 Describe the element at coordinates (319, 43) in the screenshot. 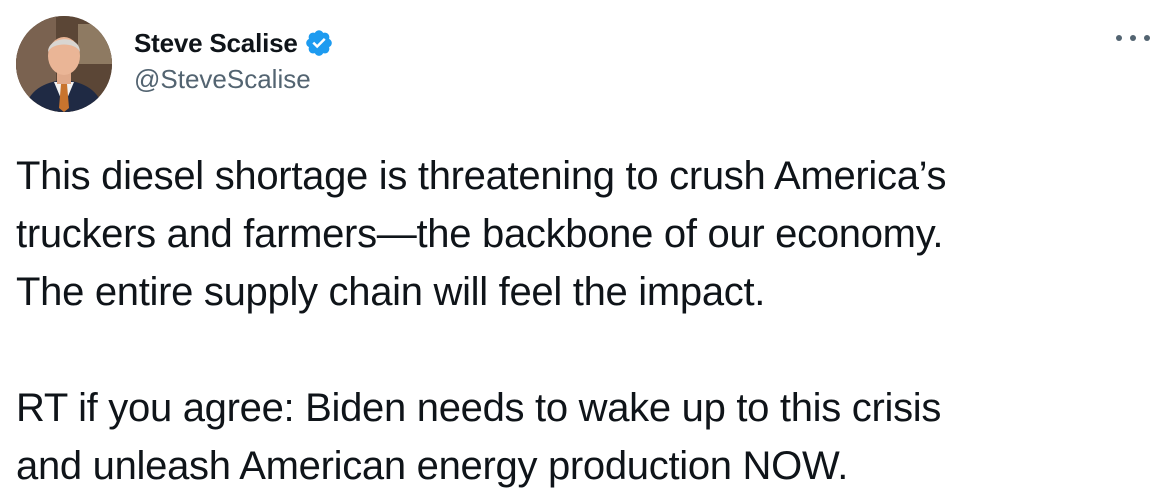

I see `verified-badge-icon` at that location.